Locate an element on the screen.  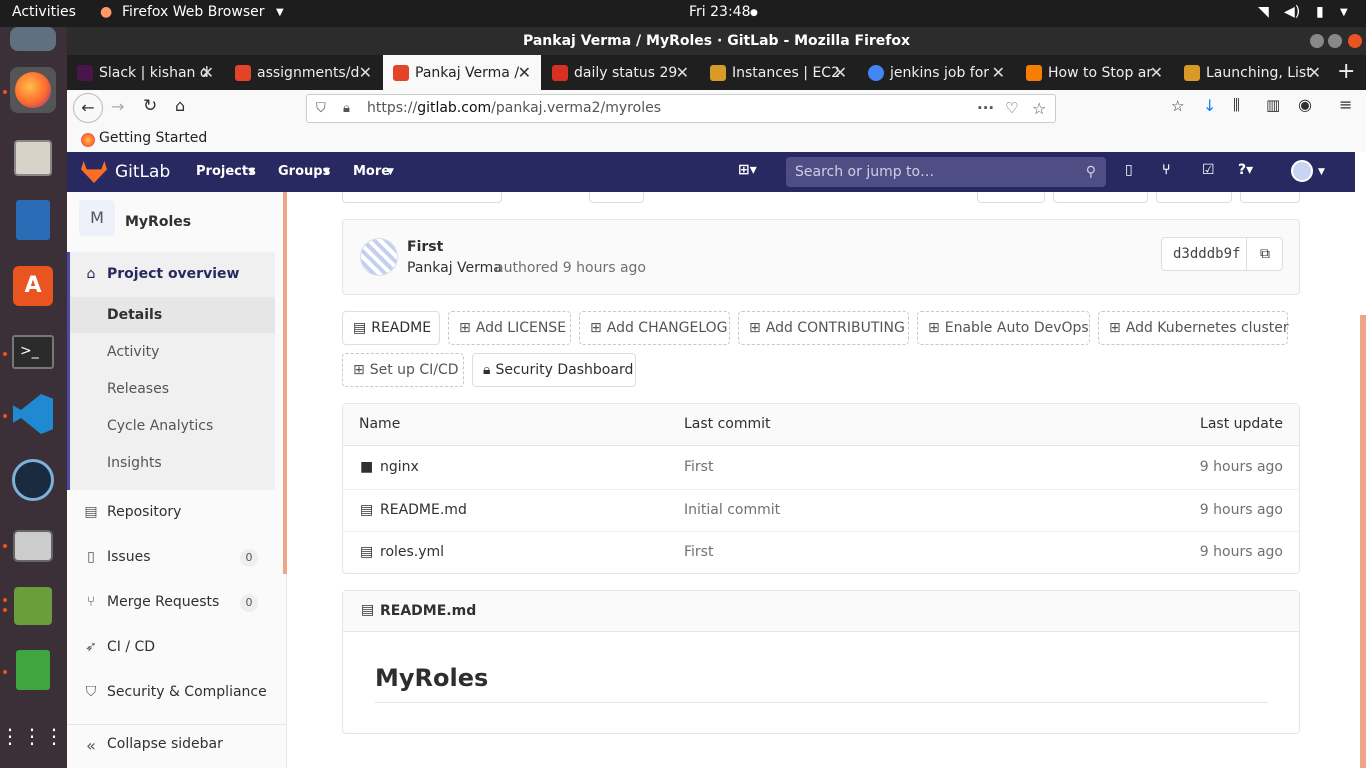
commit-message-link: First is located at coordinates (698, 467).